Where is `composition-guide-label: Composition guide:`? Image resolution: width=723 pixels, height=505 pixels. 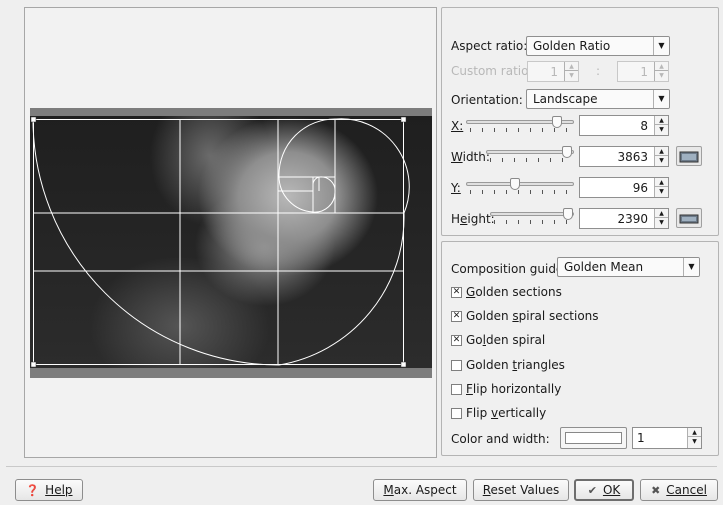
composition-guide-label: Composition guide: is located at coordinates (509, 269).